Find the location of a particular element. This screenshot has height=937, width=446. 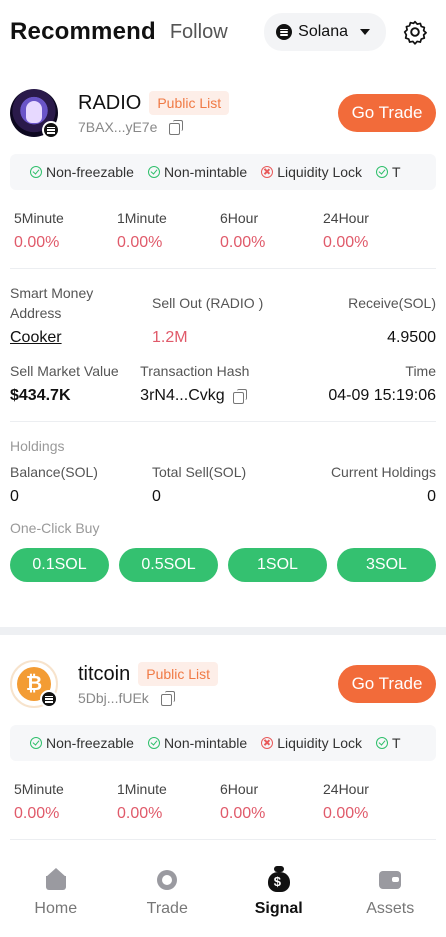

token-address: 7BAX...yE7e is located at coordinates (118, 127).